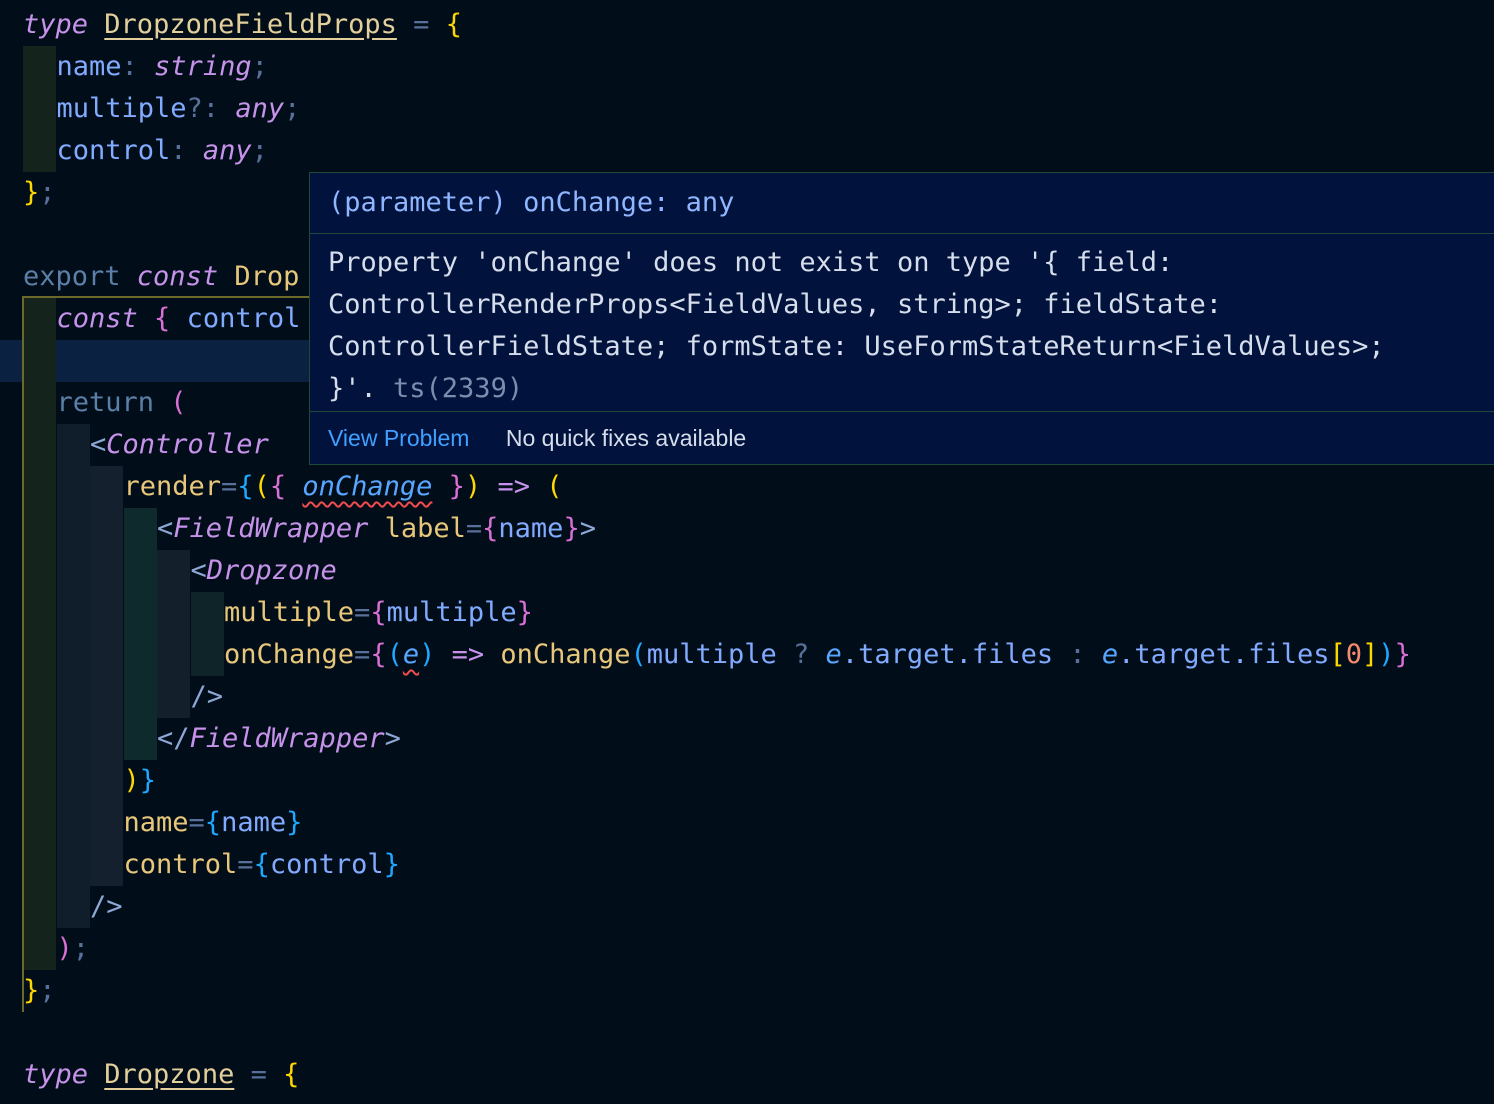 Image resolution: width=1494 pixels, height=1104 pixels. What do you see at coordinates (250, 24) in the screenshot?
I see `code-token: DropzoneFieldProps` at bounding box center [250, 24].